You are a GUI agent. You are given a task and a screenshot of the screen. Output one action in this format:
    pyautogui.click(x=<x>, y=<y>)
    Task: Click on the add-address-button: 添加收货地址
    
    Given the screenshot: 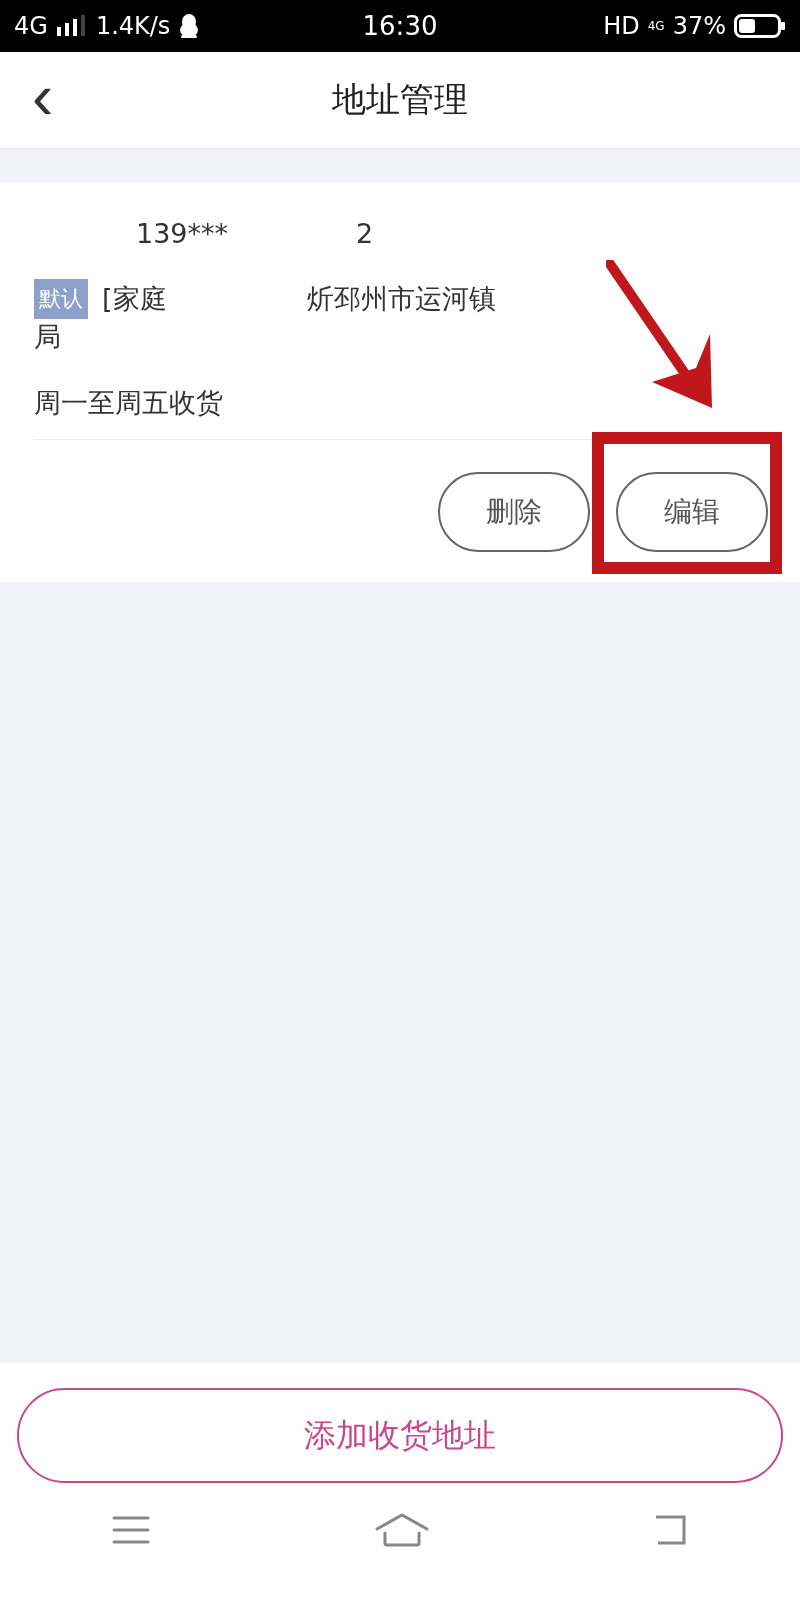 What is the action you would take?
    pyautogui.click(x=400, y=1435)
    